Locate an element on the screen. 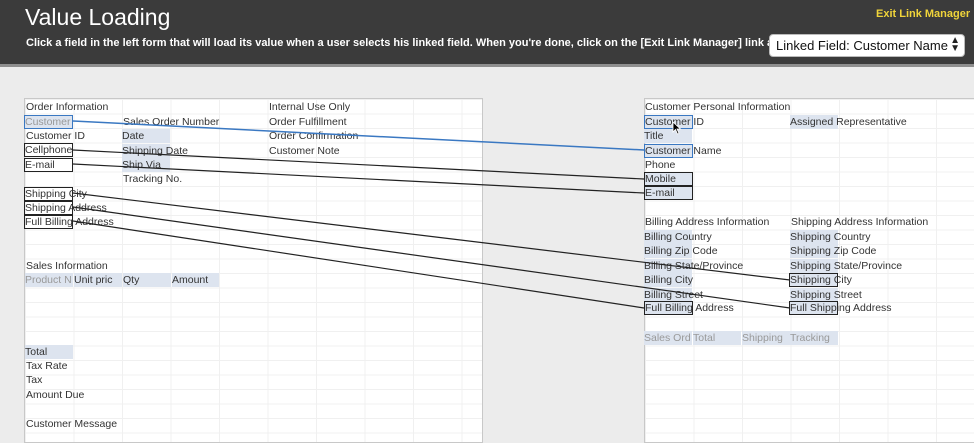  shipping-city-linked-field: Shipping City is located at coordinates (820, 280).